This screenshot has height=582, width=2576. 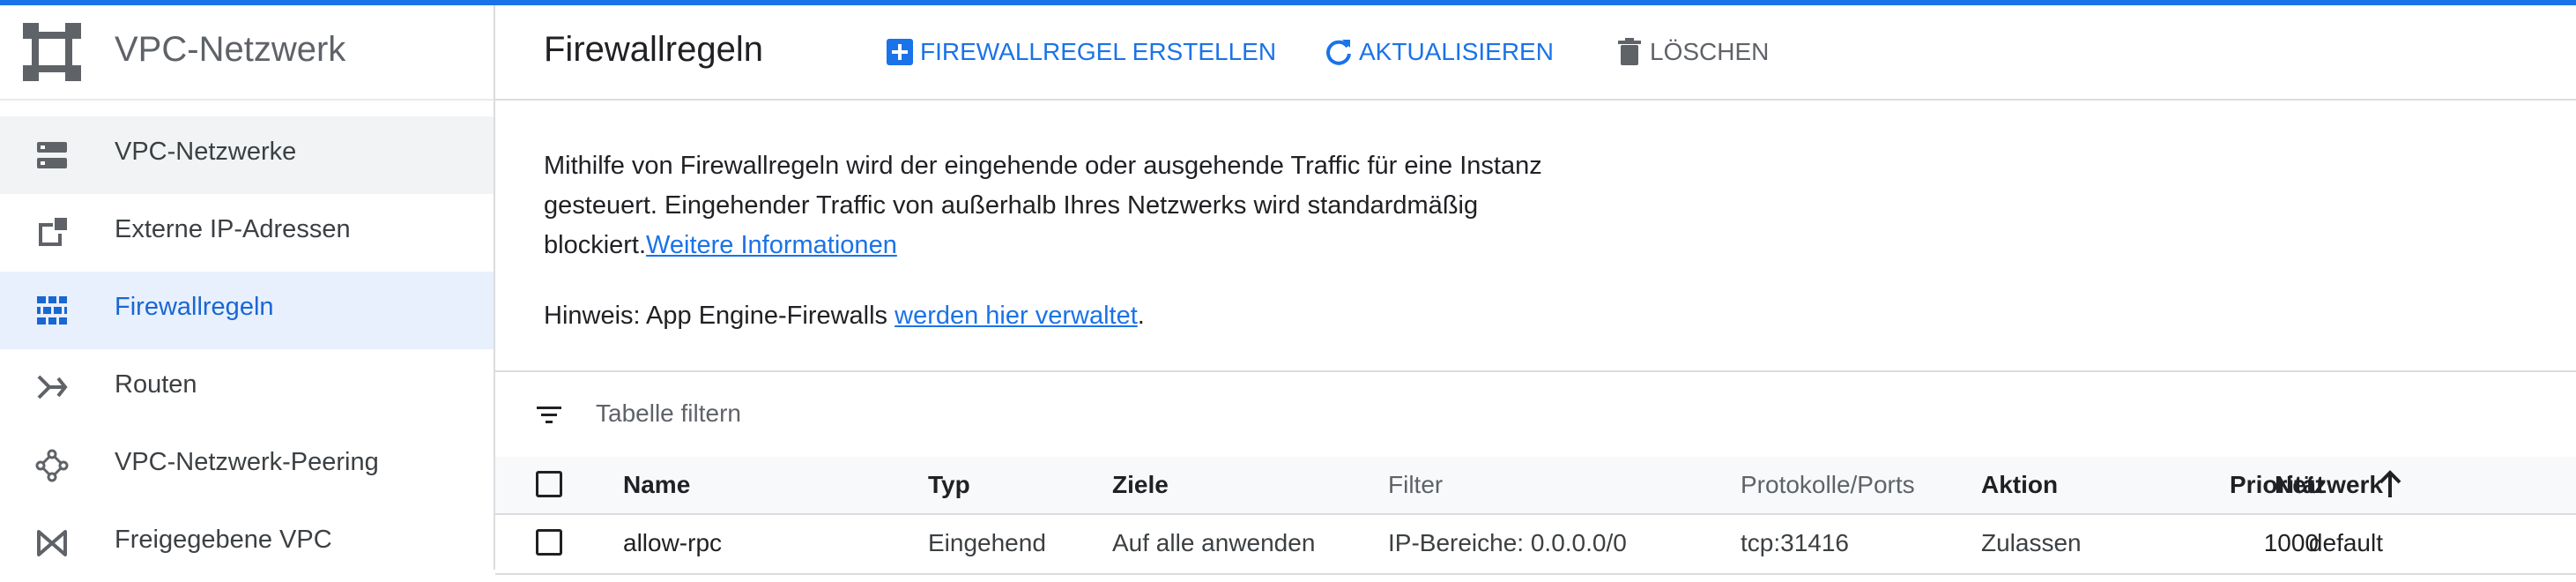 What do you see at coordinates (247, 462) in the screenshot?
I see `sidebar-item-label: VPC-Netzwerk-Peering` at bounding box center [247, 462].